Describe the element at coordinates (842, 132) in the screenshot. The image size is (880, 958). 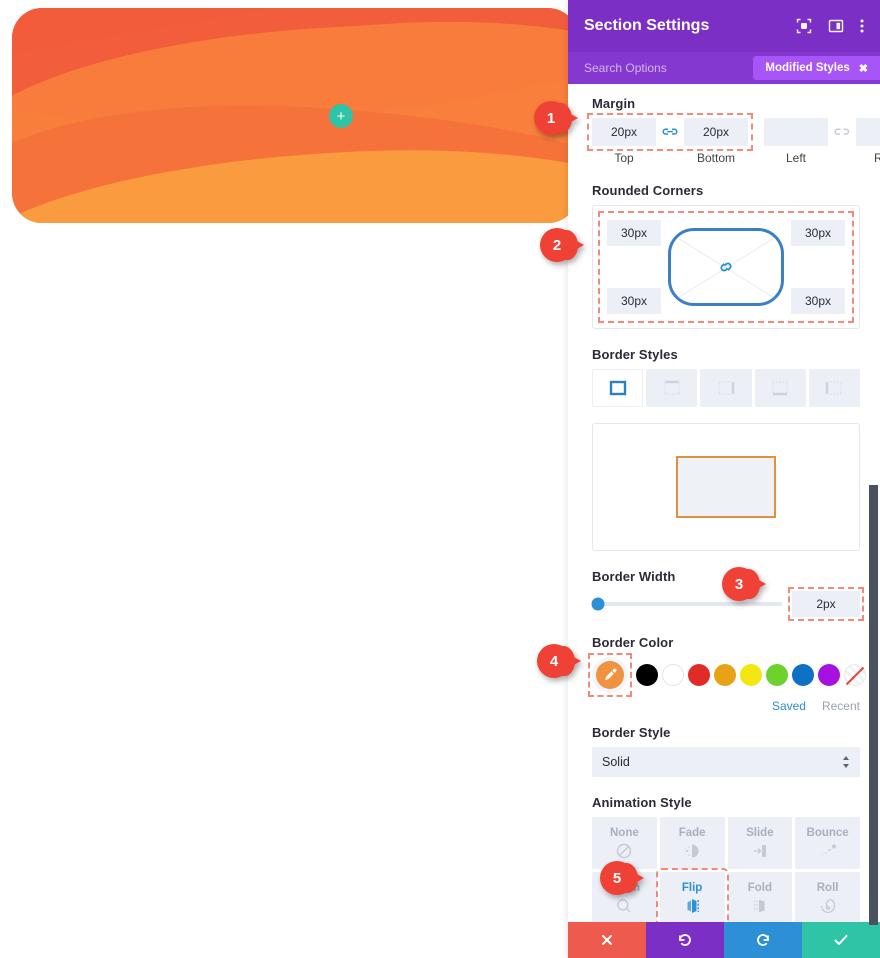
I see `link-icon-left-right` at that location.